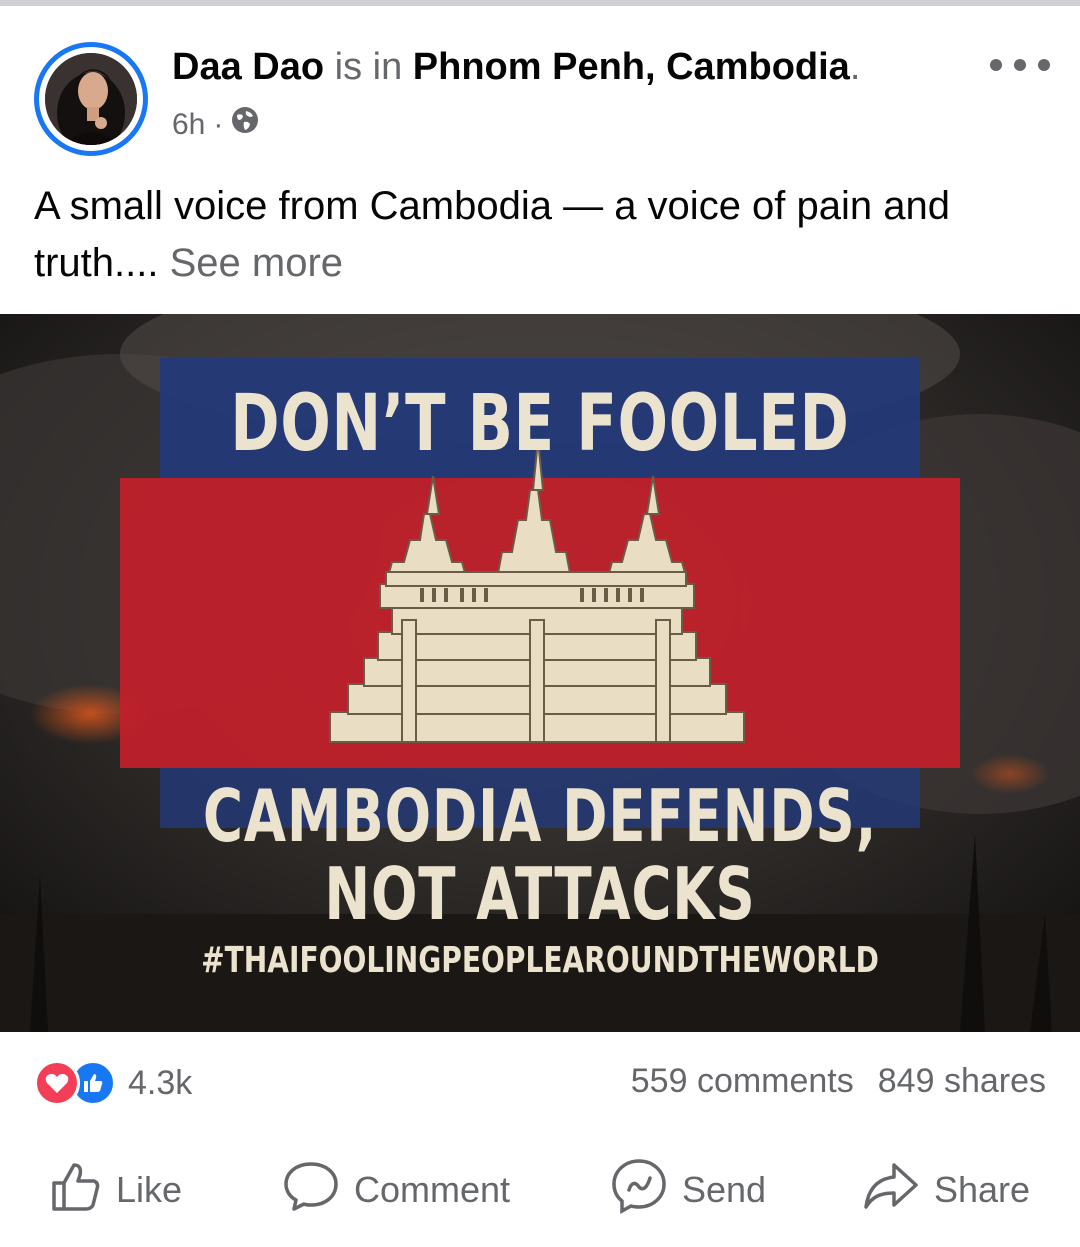 This screenshot has height=1247, width=1080. What do you see at coordinates (188, 125) in the screenshot?
I see `post-time: 6h` at bounding box center [188, 125].